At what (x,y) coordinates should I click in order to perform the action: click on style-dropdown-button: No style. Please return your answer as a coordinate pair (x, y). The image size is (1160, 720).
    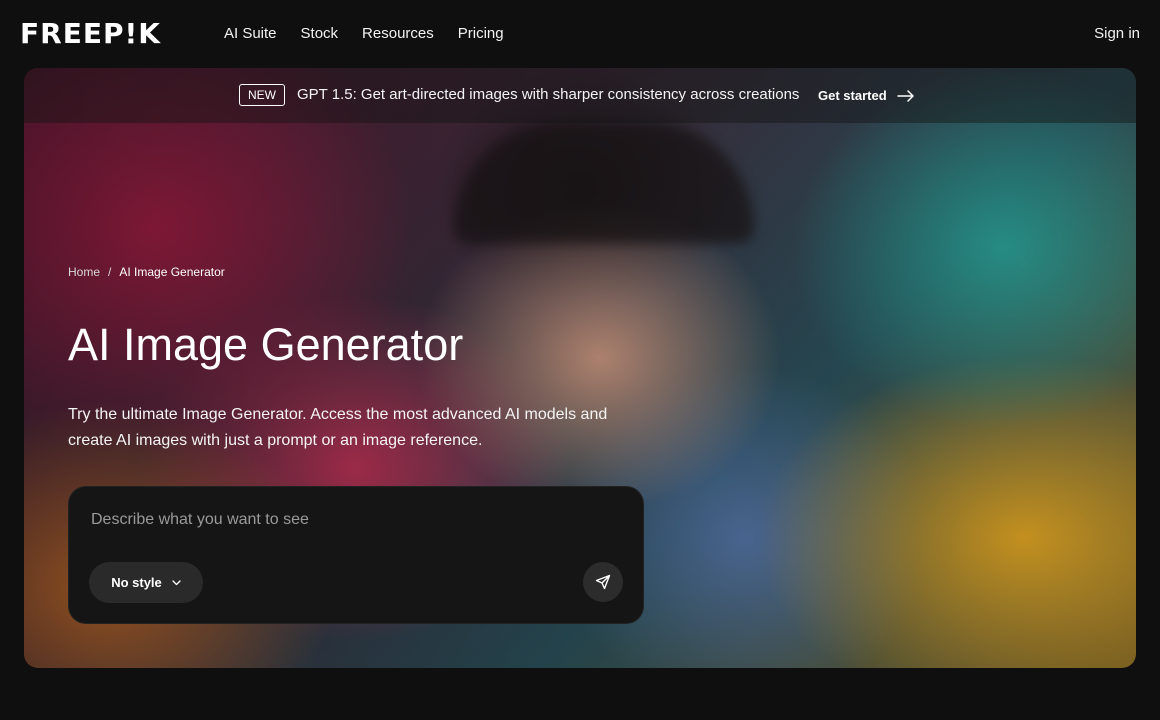
    Looking at the image, I should click on (146, 582).